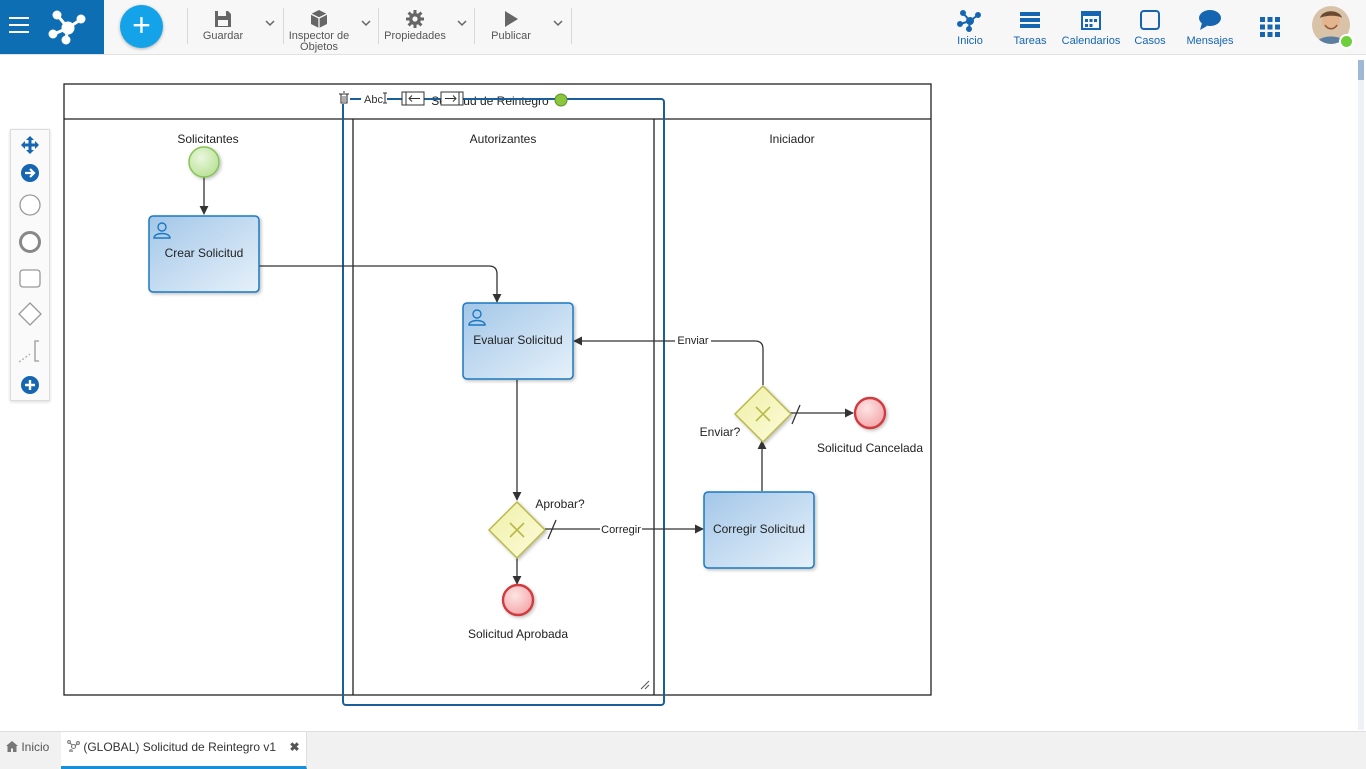 This screenshot has height=769, width=1366. I want to click on menu-icon, so click(19, 27).